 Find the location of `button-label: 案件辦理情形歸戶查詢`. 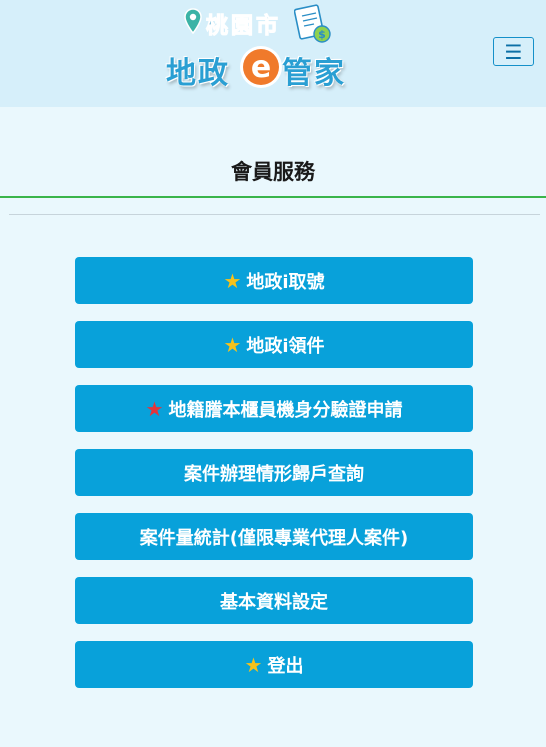

button-label: 案件辦理情形歸戶查詢 is located at coordinates (274, 474).